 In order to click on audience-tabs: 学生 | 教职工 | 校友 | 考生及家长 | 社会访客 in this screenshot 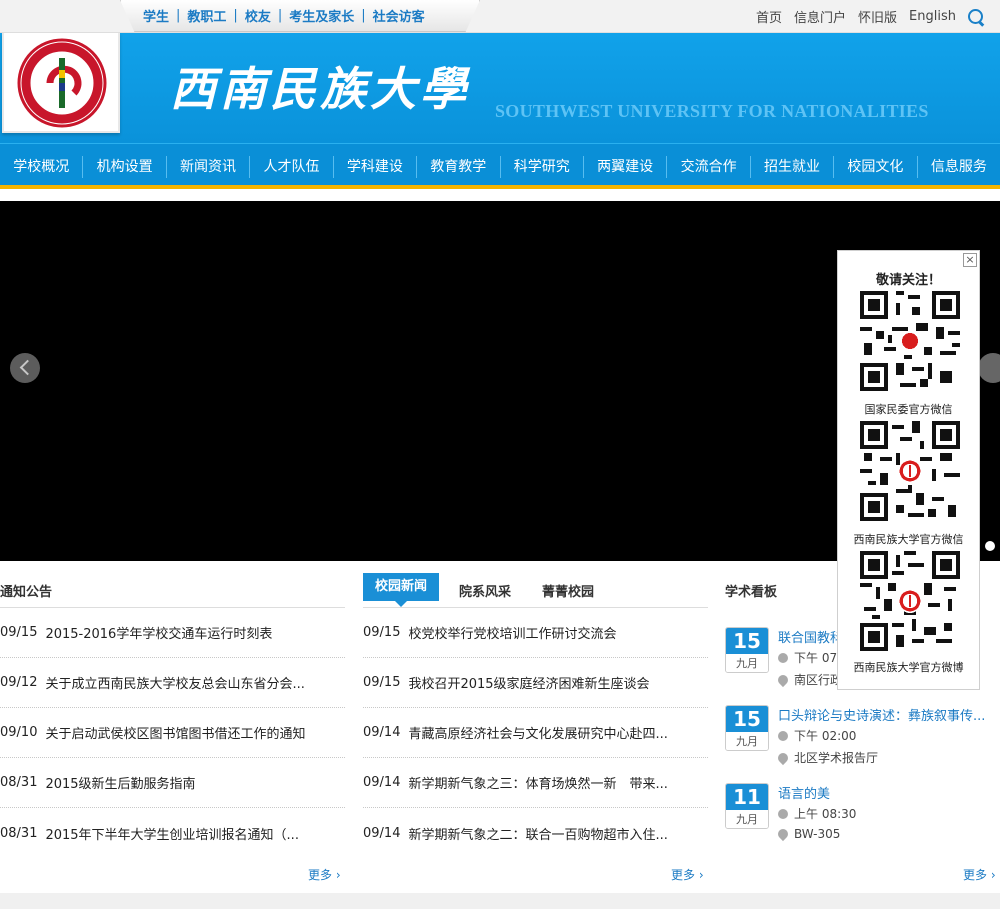, I will do `click(300, 16)`.